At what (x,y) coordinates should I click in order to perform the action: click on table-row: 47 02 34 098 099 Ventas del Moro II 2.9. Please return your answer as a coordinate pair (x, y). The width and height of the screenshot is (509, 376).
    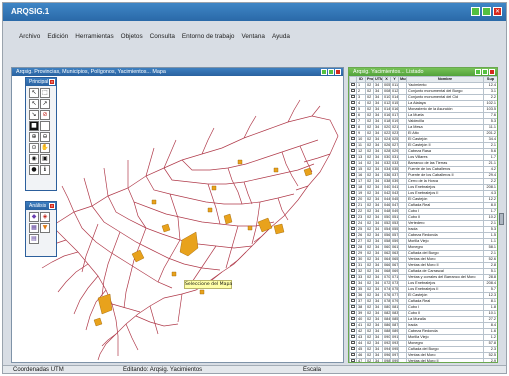
    Looking at the image, I should click on (423, 359).